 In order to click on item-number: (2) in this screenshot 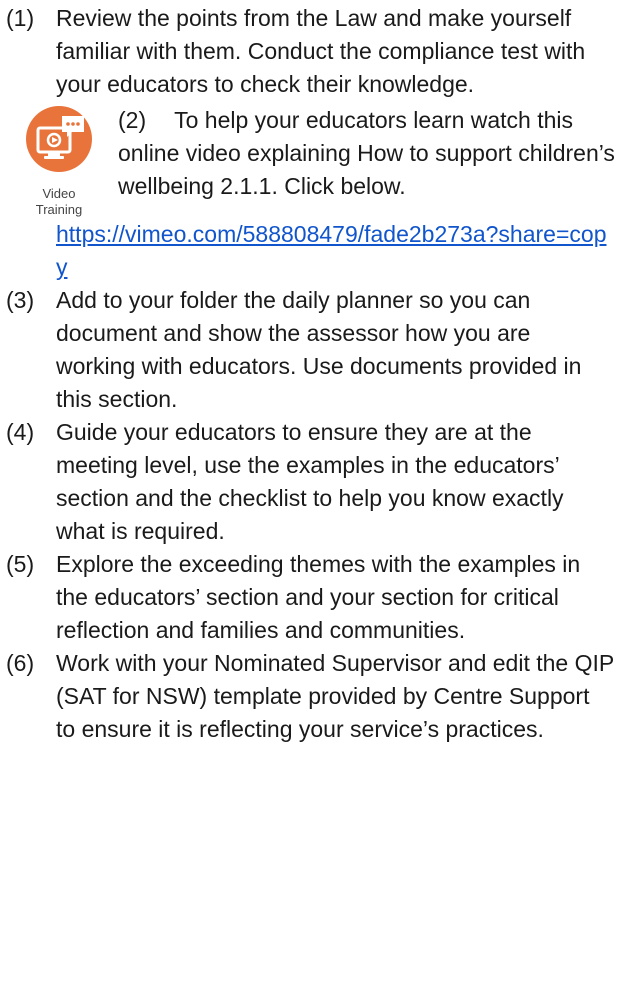, I will do `click(132, 120)`.